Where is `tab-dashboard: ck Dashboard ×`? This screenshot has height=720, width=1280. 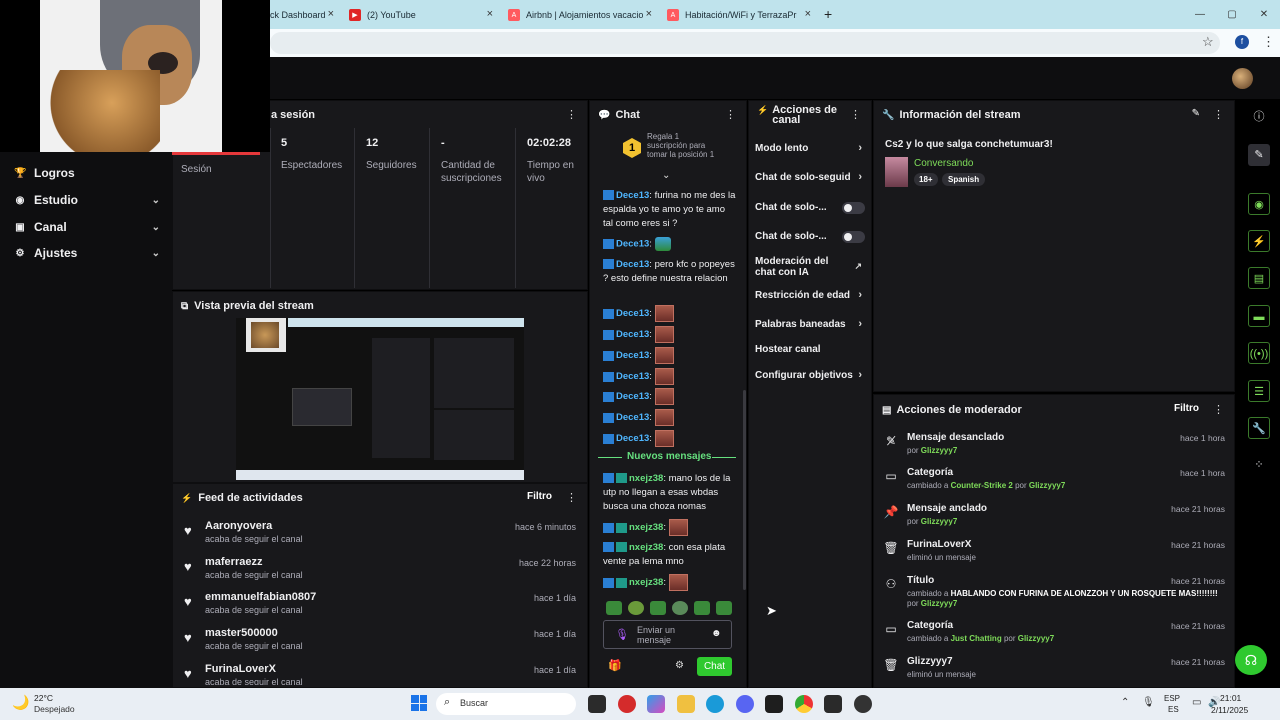
tab-dashboard: ck Dashboard × is located at coordinates (302, 15).